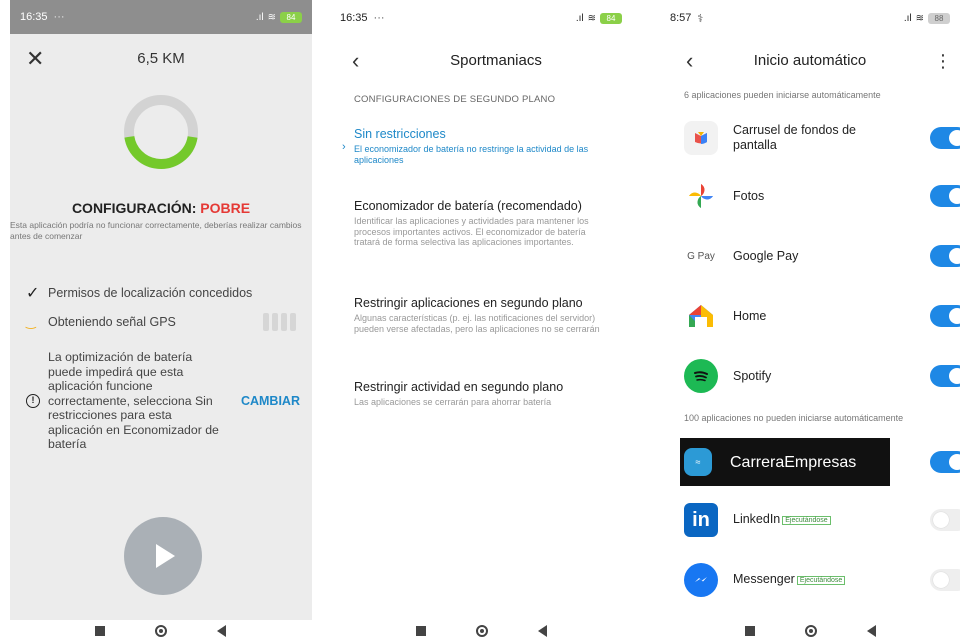 Image resolution: width=960 pixels, height=642 pixels. I want to click on spotify-icon, so click(701, 376).